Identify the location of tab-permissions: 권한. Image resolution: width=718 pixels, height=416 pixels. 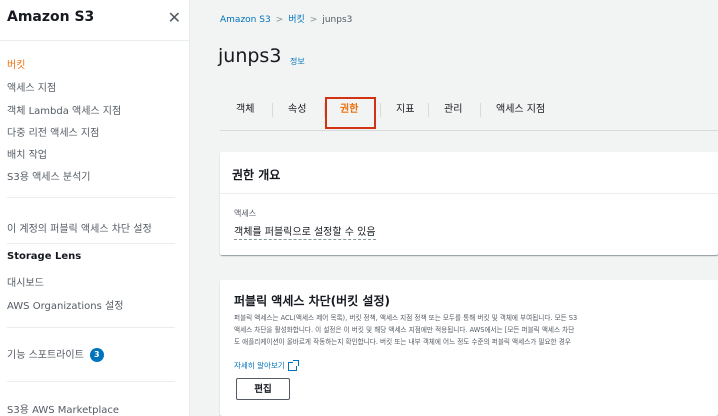
(349, 110).